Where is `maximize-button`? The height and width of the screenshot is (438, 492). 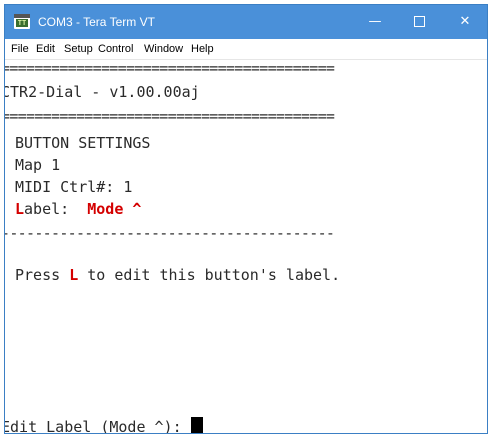
maximize-button is located at coordinates (419, 22).